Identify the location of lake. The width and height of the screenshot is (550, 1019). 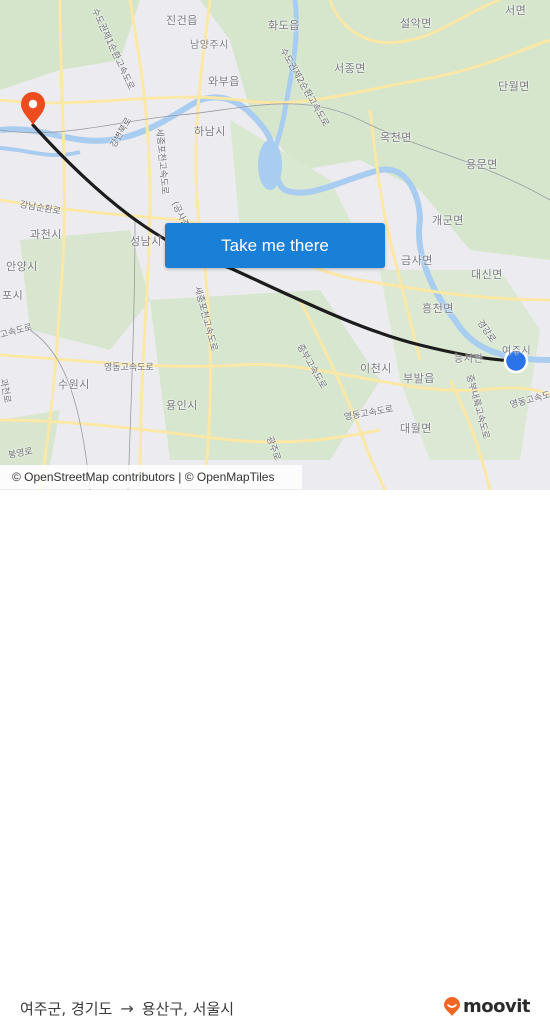
(270, 165).